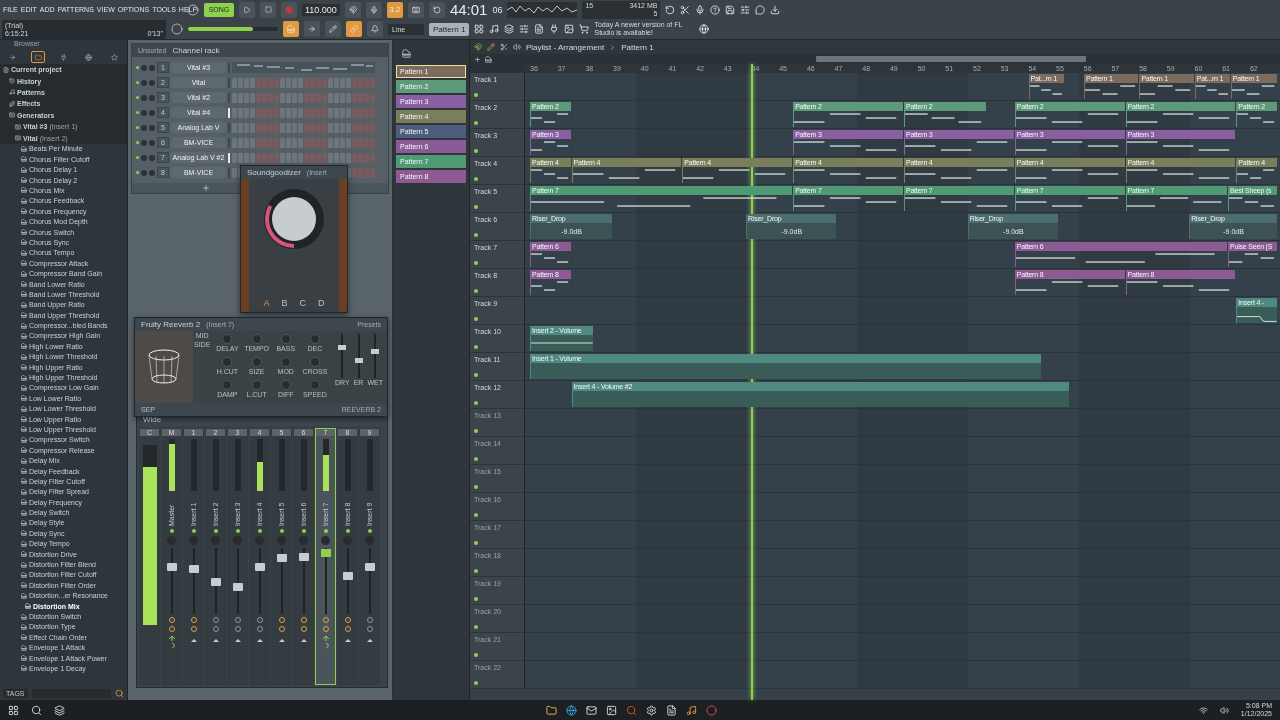 The width and height of the screenshot is (1280, 720). I want to click on playlist-pattern: Pattern 1, so click(637, 47).